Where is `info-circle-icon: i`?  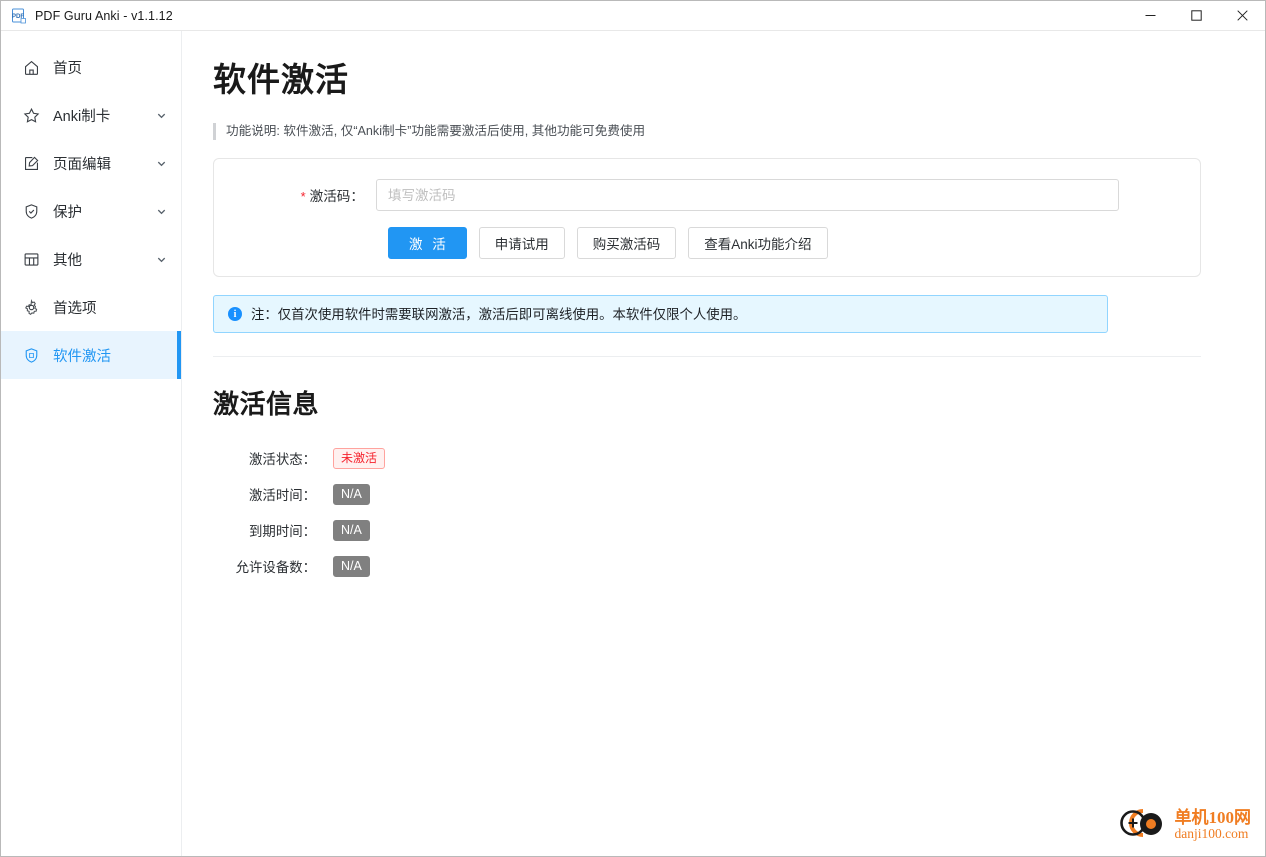 info-circle-icon: i is located at coordinates (235, 314).